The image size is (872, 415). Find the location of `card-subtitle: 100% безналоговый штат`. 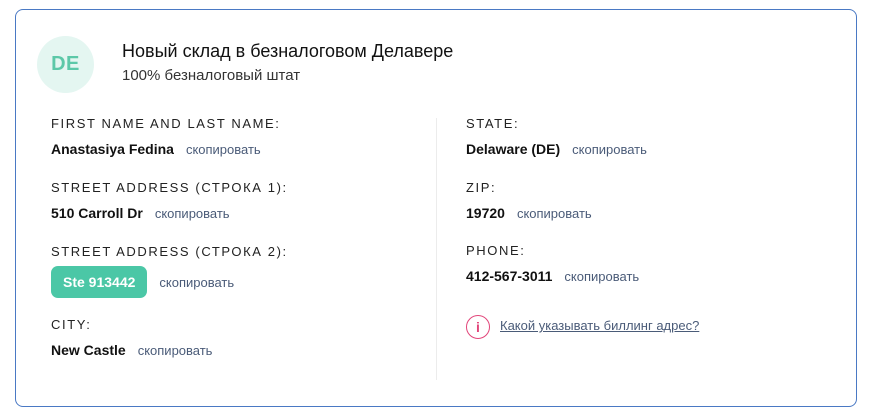

card-subtitle: 100% безналоговый штат is located at coordinates (211, 75).